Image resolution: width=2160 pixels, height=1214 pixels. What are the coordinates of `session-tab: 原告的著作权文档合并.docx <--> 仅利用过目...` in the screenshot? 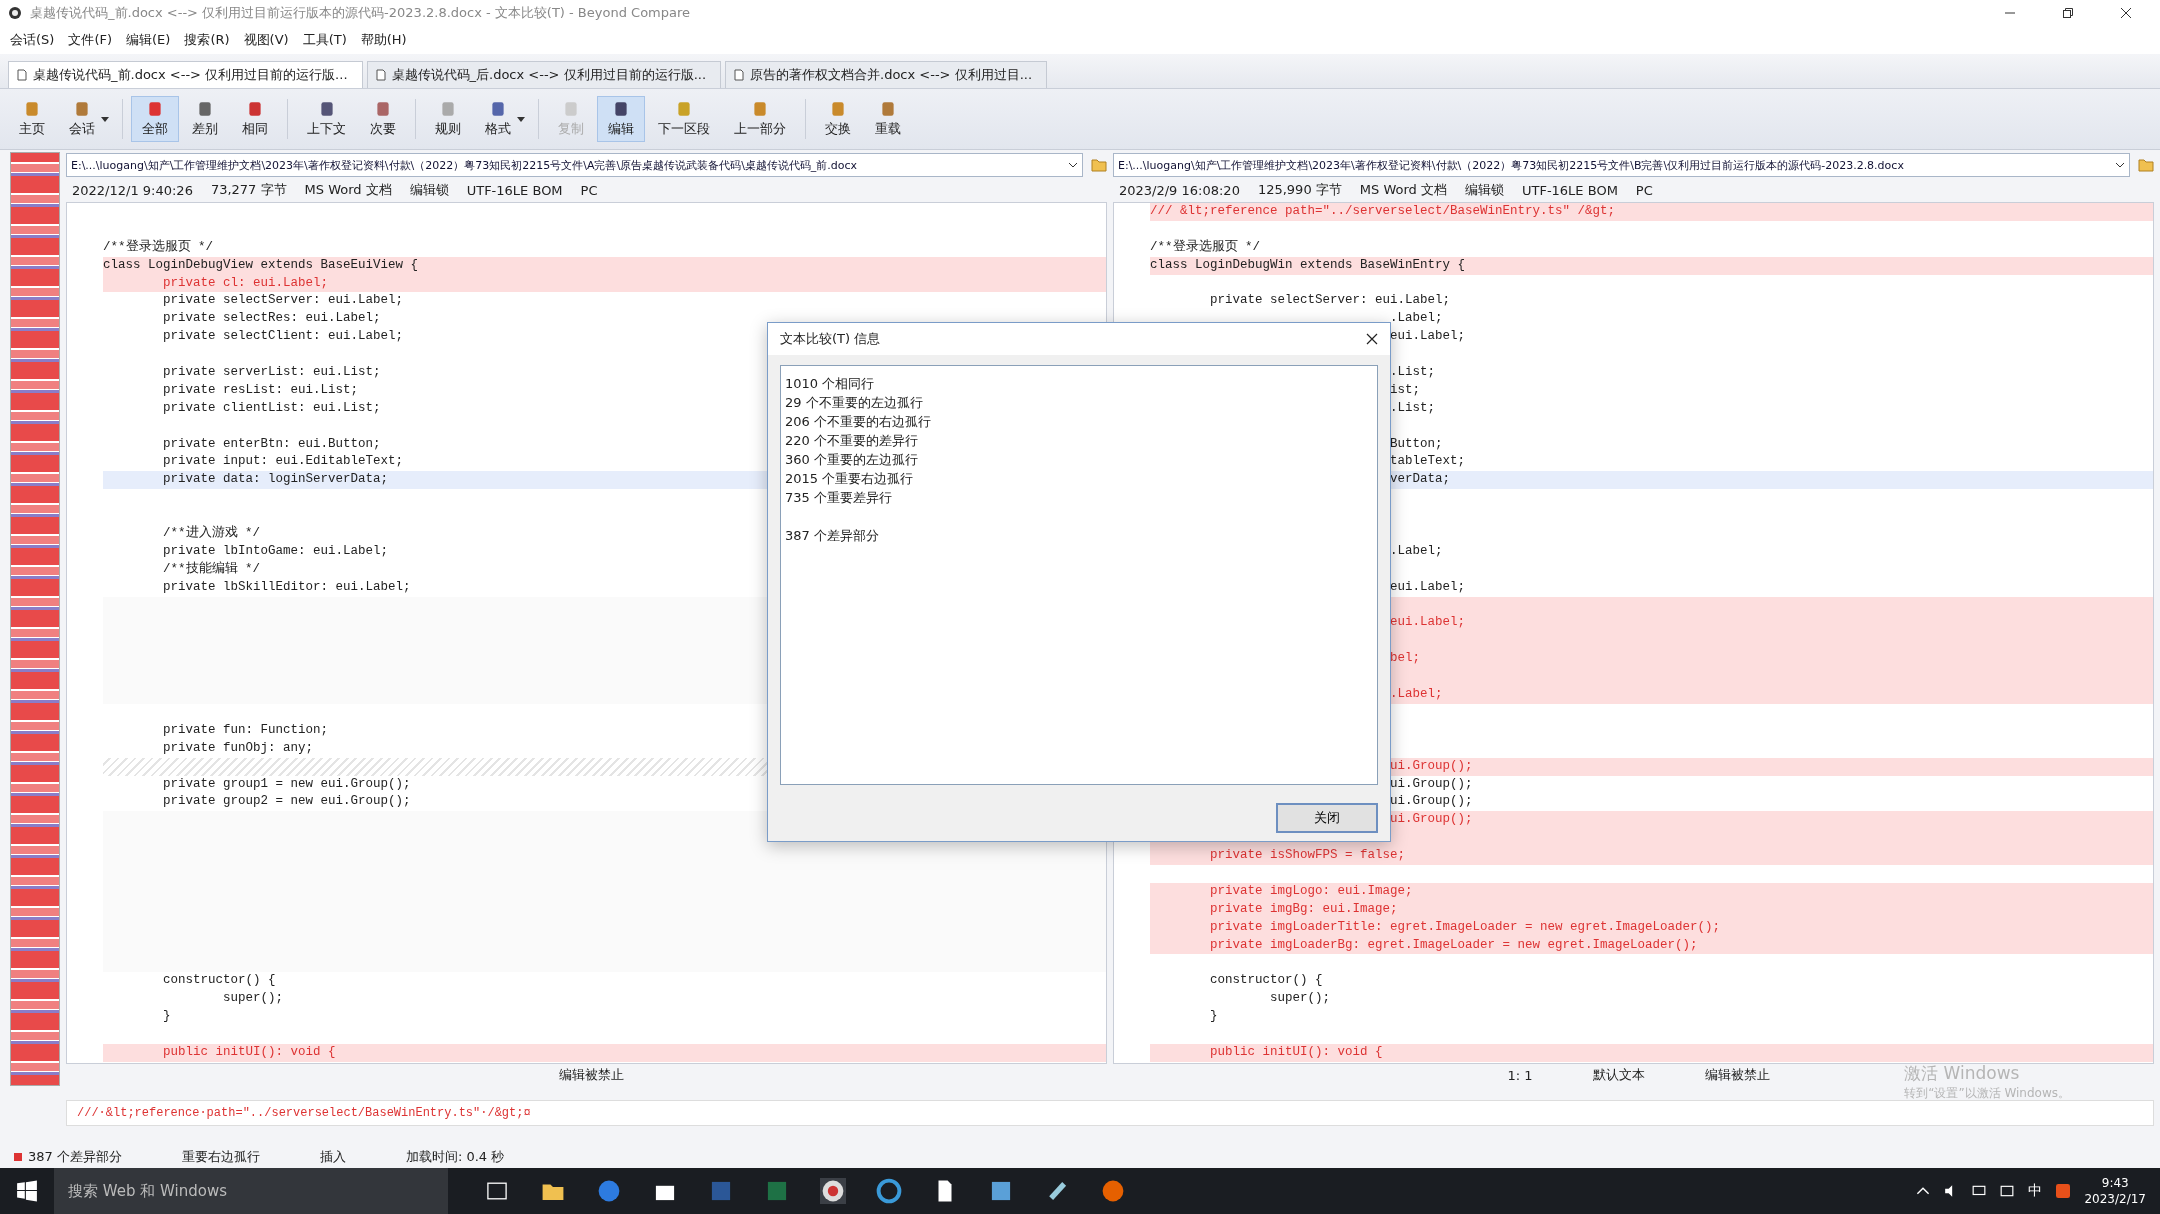 It's located at (886, 74).